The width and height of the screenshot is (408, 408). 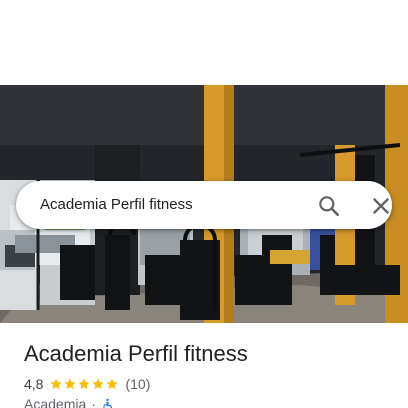 What do you see at coordinates (137, 384) in the screenshot?
I see `review-count: (10)` at bounding box center [137, 384].